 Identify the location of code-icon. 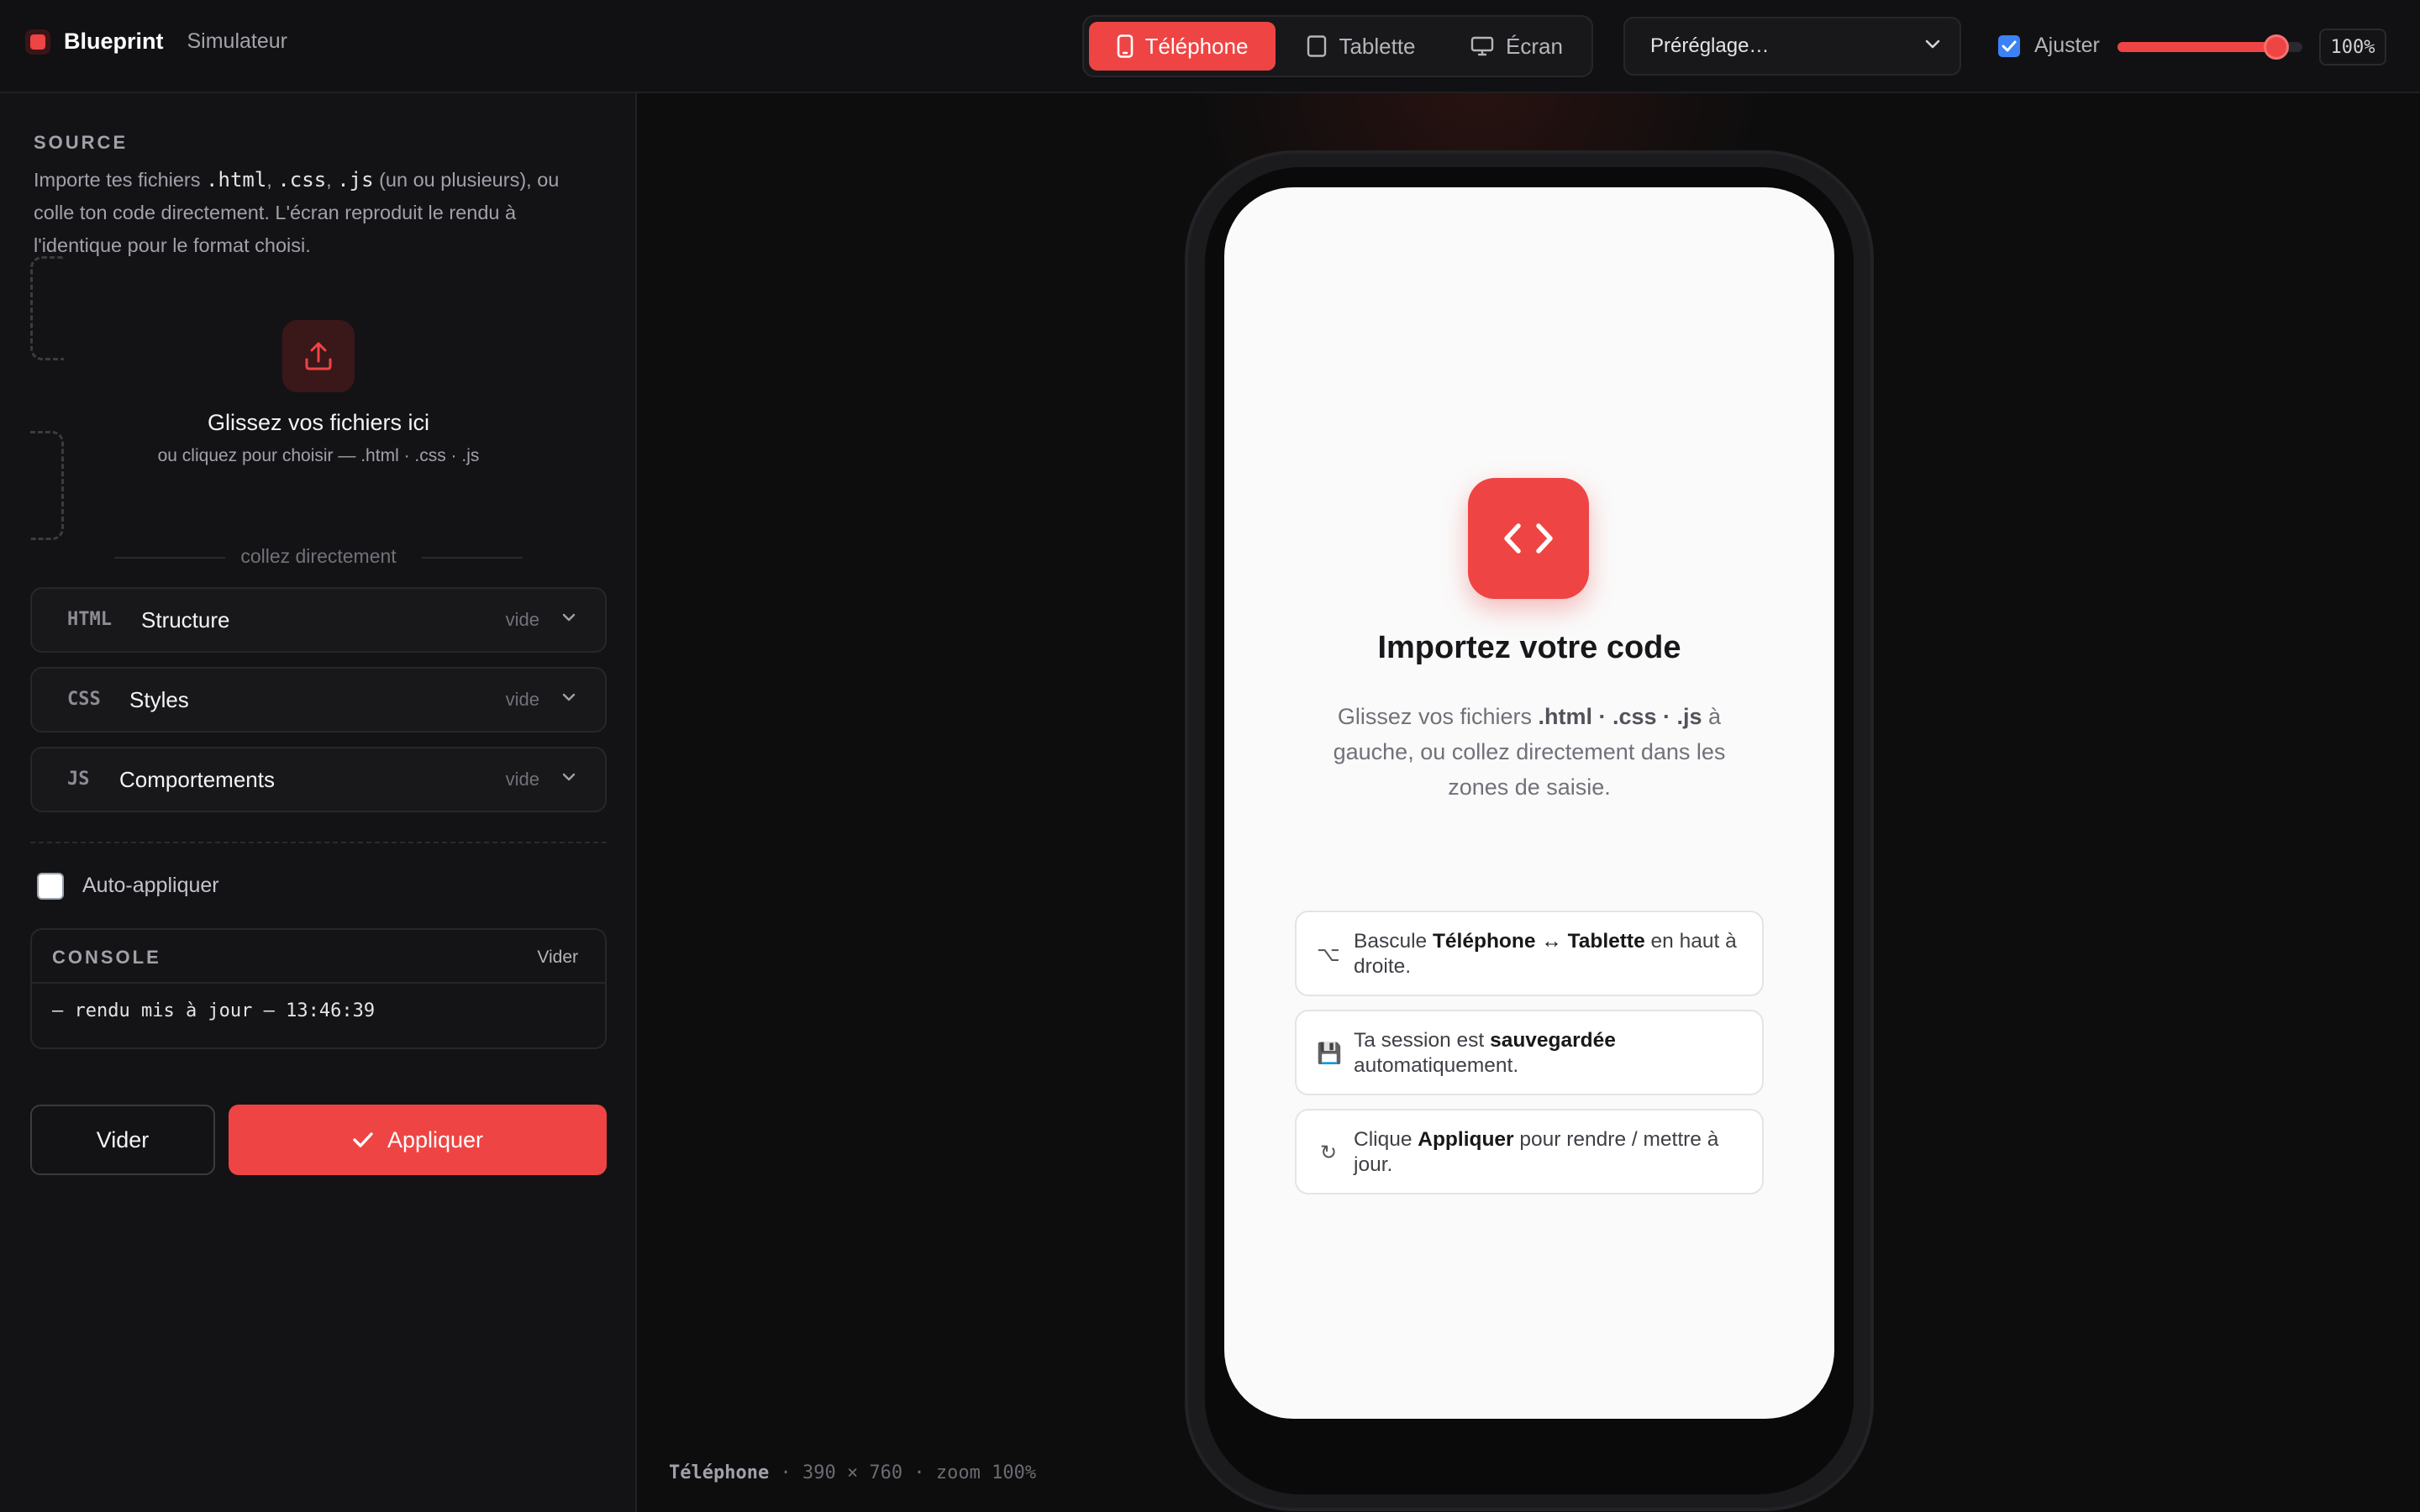
(1528, 538).